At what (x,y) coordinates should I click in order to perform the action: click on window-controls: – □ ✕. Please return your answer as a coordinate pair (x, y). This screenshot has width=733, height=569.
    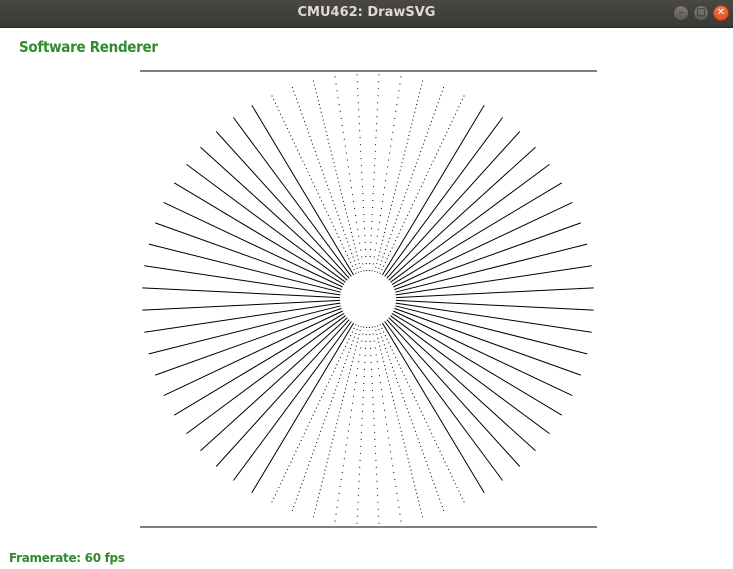
    Looking at the image, I should click on (701, 13).